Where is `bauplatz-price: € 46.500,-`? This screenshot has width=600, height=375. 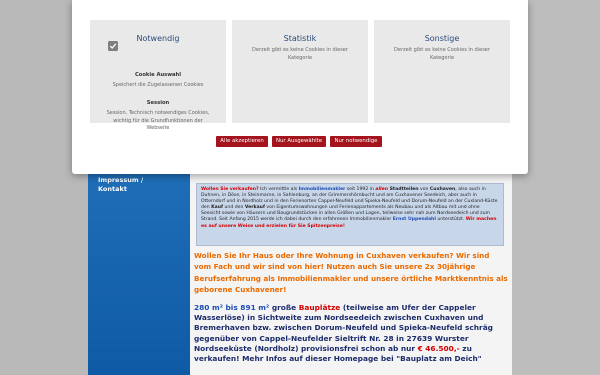
bauplatz-price: € 46.500,- is located at coordinates (438, 348).